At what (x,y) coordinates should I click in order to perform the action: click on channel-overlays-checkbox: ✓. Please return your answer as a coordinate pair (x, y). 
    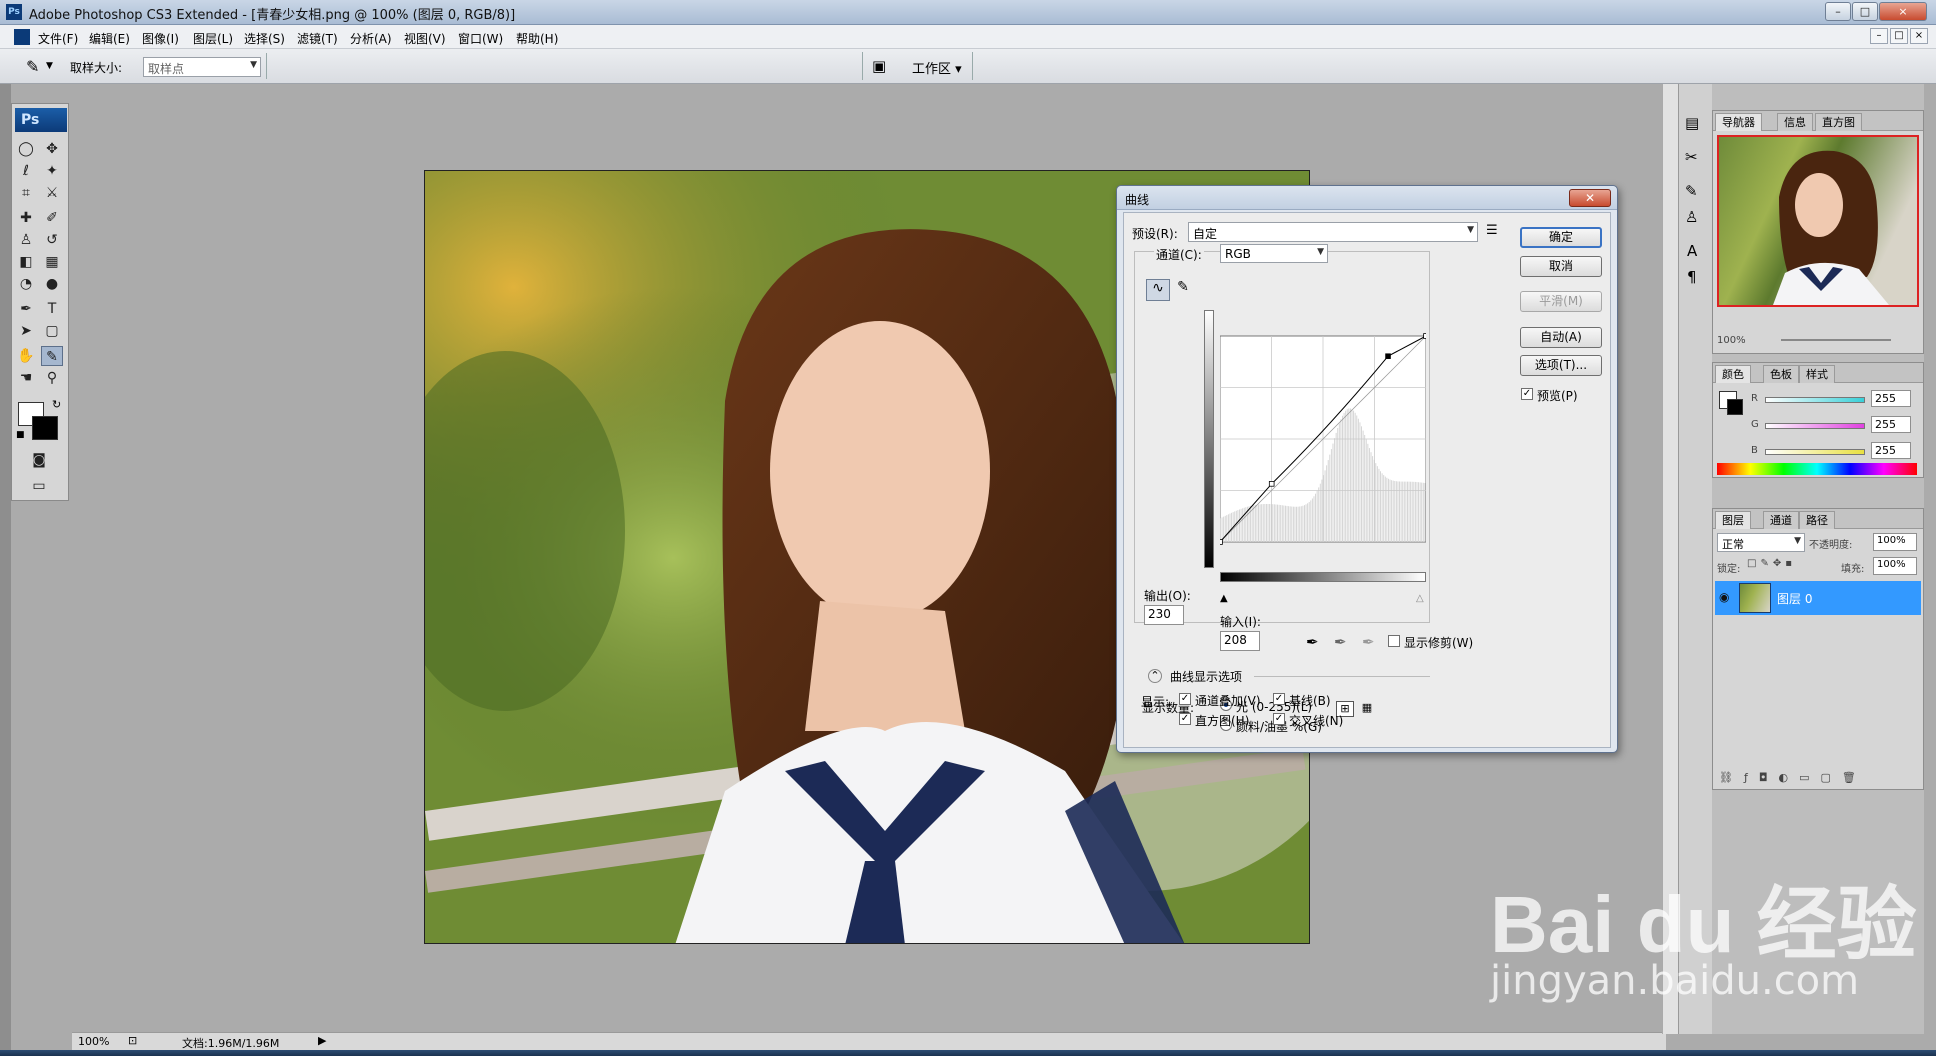
    Looking at the image, I should click on (1185, 699).